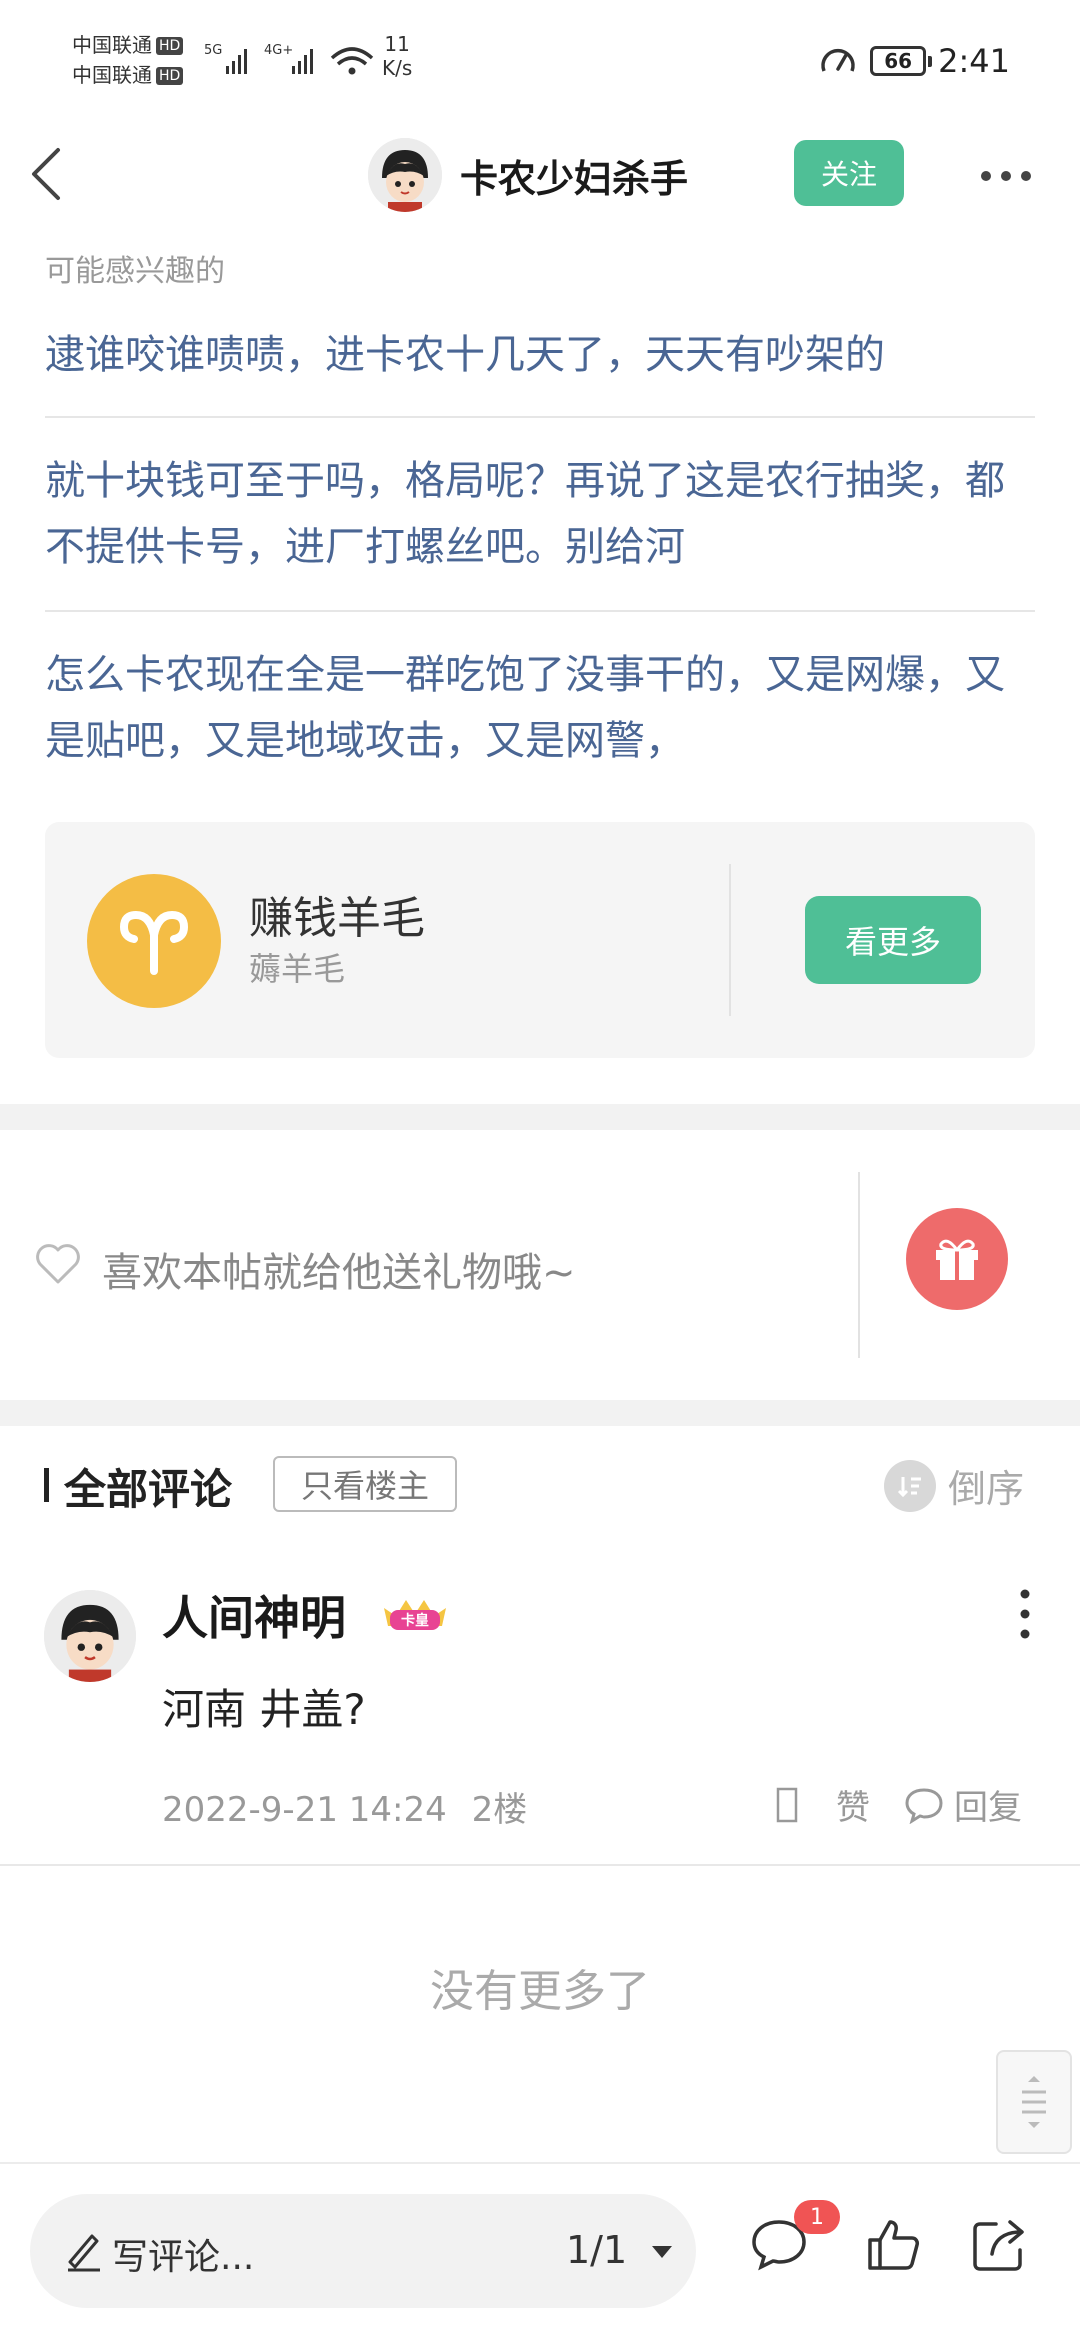  What do you see at coordinates (339, 1273) in the screenshot?
I see `gift-prompt: 喜欢本帖就给他送礼物哦~` at bounding box center [339, 1273].